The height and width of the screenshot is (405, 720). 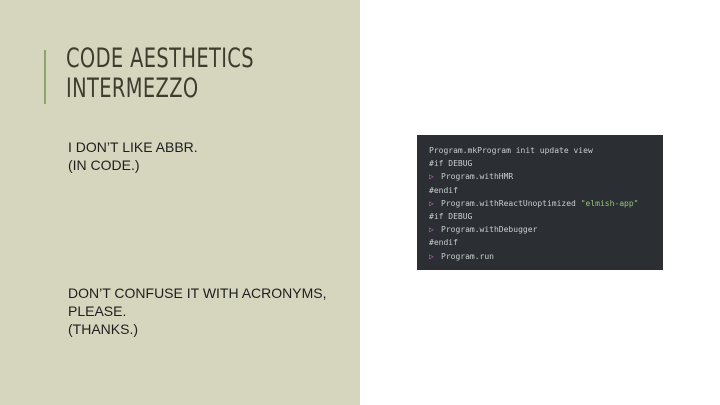 I want to click on code-line: Program.mkProgram init update view, so click(x=511, y=150).